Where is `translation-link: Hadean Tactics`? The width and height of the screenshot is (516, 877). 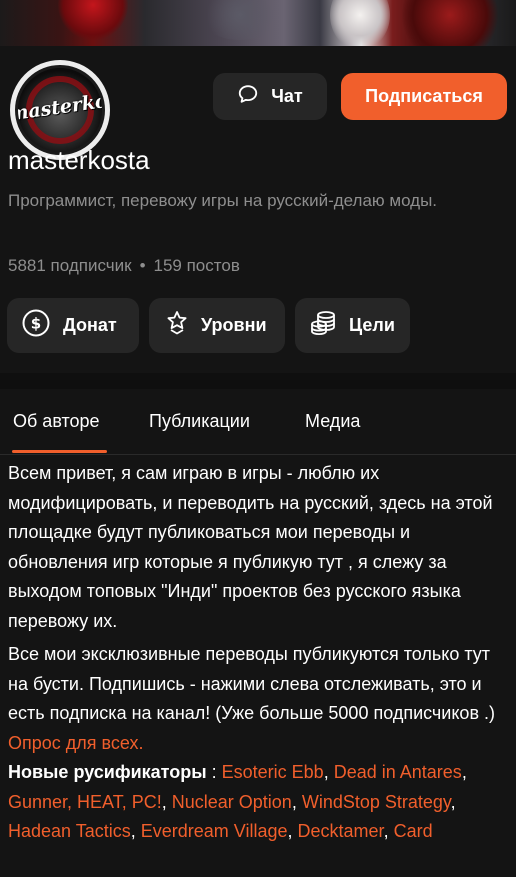
translation-link: Hadean Tactics is located at coordinates (69, 831).